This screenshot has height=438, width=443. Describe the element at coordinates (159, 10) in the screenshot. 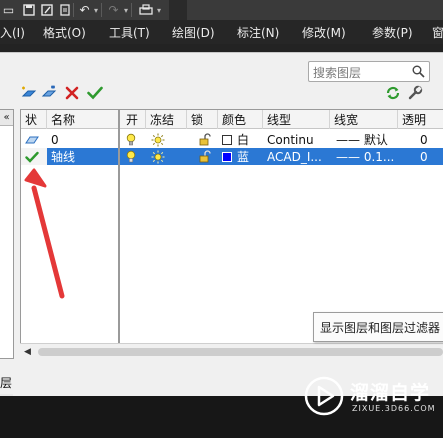

I see `plot-dropdown-icon: ▾` at that location.